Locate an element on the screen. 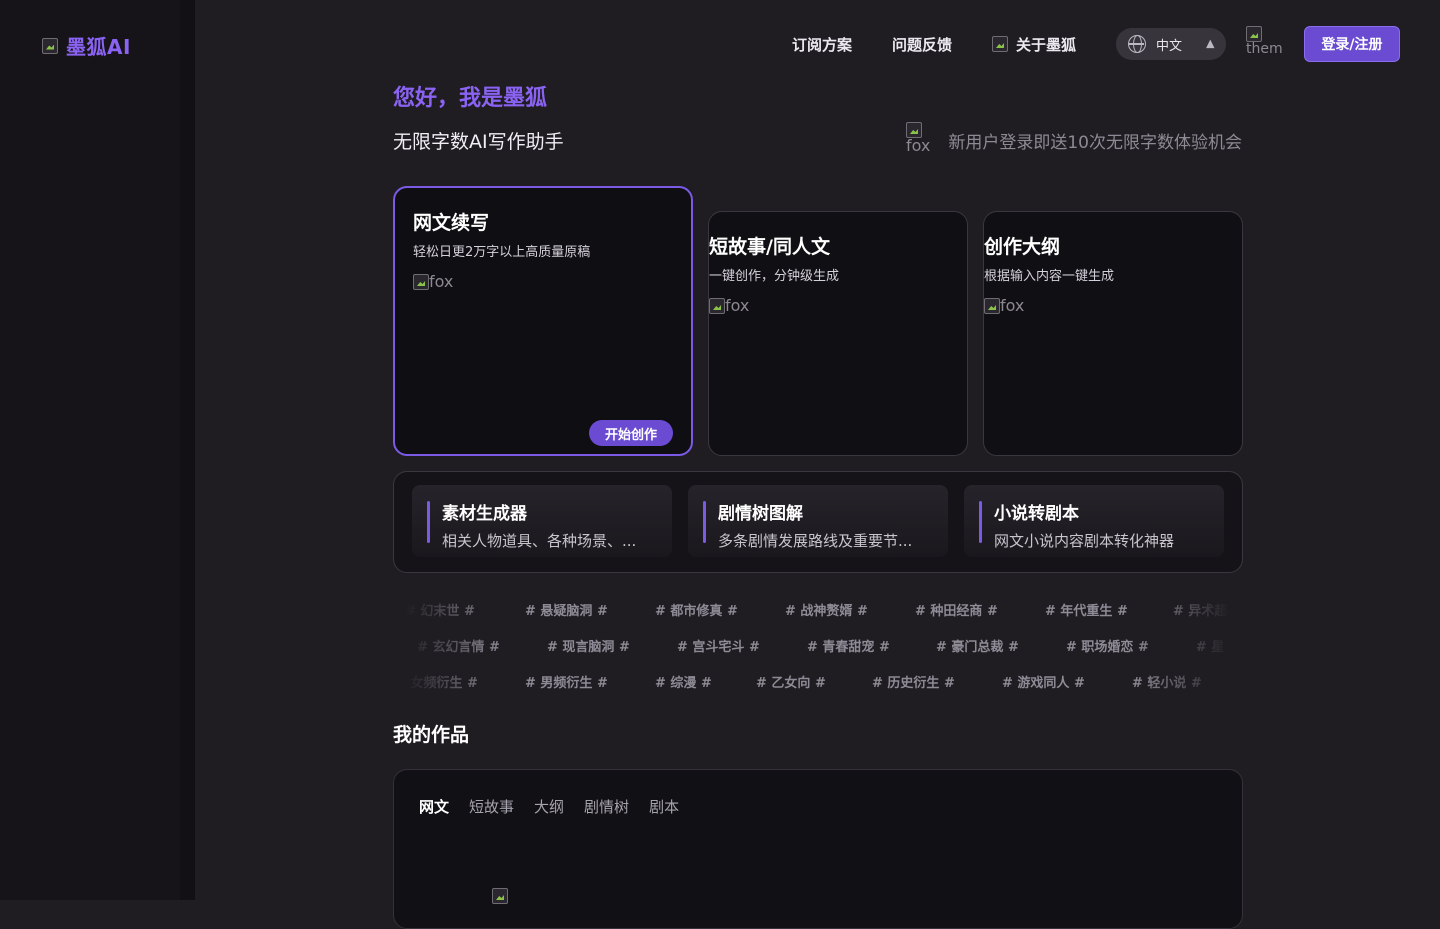  genre-tag: # 青春甜宠 # is located at coordinates (848, 645).